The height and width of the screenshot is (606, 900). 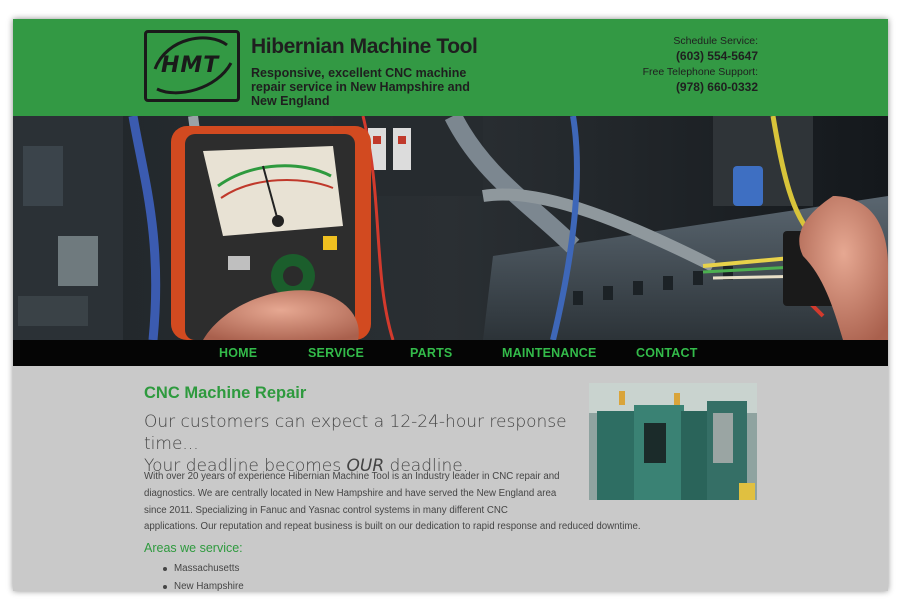 I want to click on list-item: New Hampshire, so click(x=203, y=584).